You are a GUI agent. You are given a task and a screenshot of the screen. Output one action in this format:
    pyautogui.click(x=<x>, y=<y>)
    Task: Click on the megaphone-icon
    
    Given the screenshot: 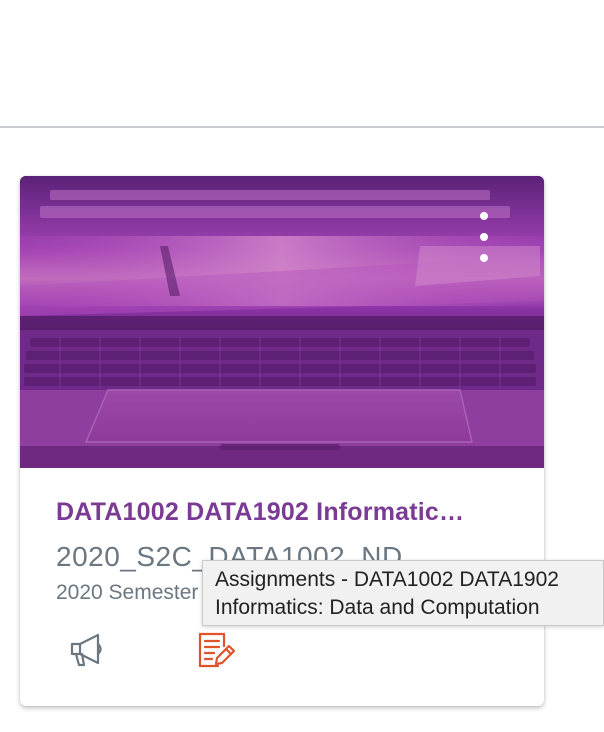 What is the action you would take?
    pyautogui.click(x=86, y=650)
    